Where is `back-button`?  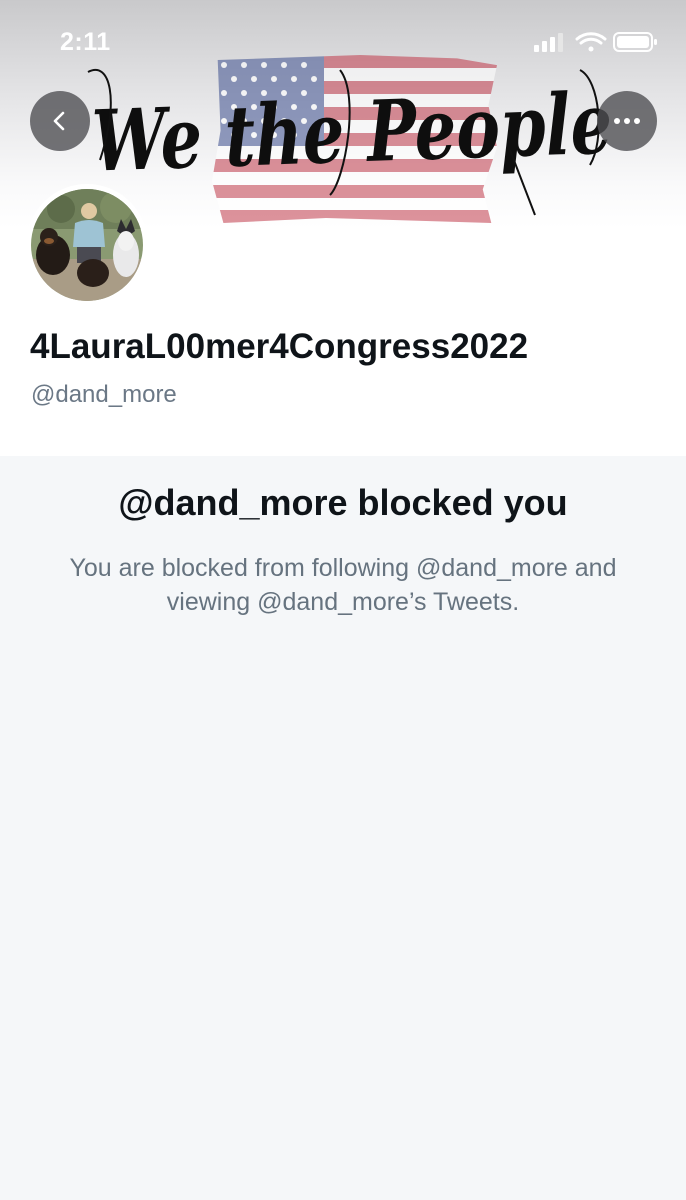 back-button is located at coordinates (60, 121).